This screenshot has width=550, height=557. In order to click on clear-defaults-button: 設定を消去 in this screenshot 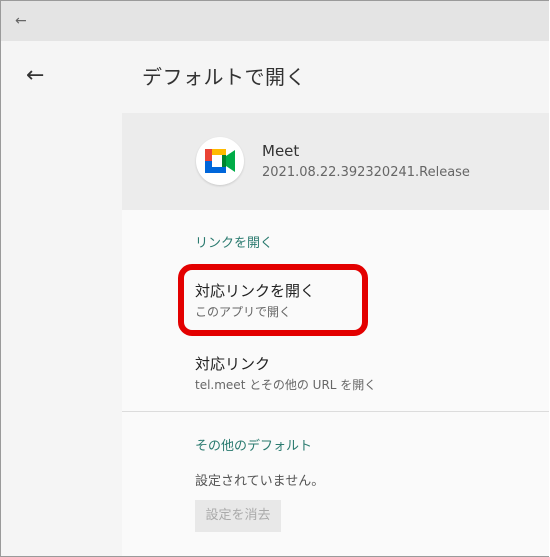, I will do `click(238, 516)`.